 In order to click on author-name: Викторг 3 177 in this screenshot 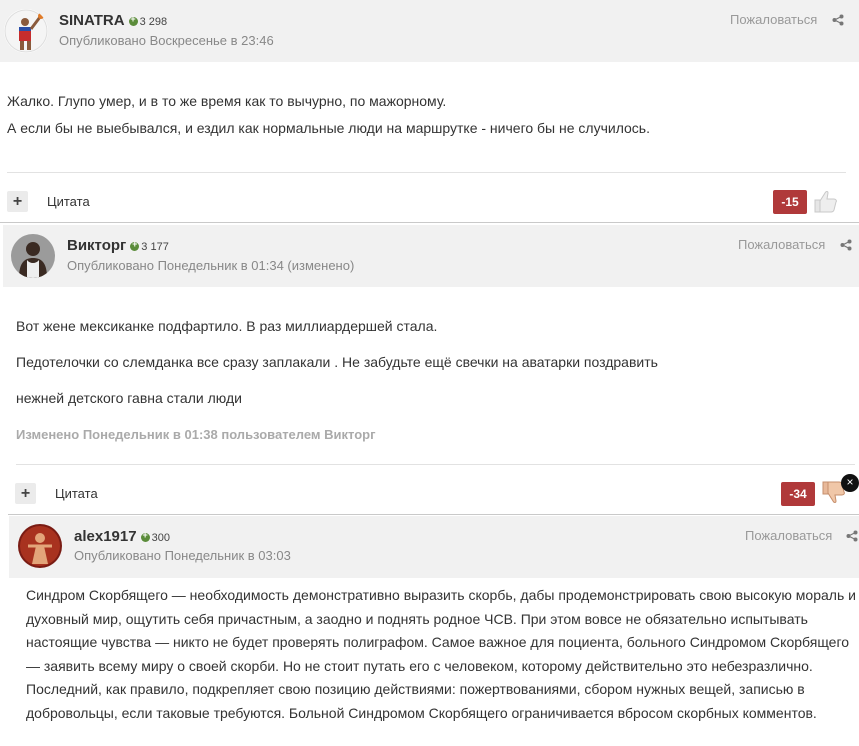, I will do `click(118, 245)`.